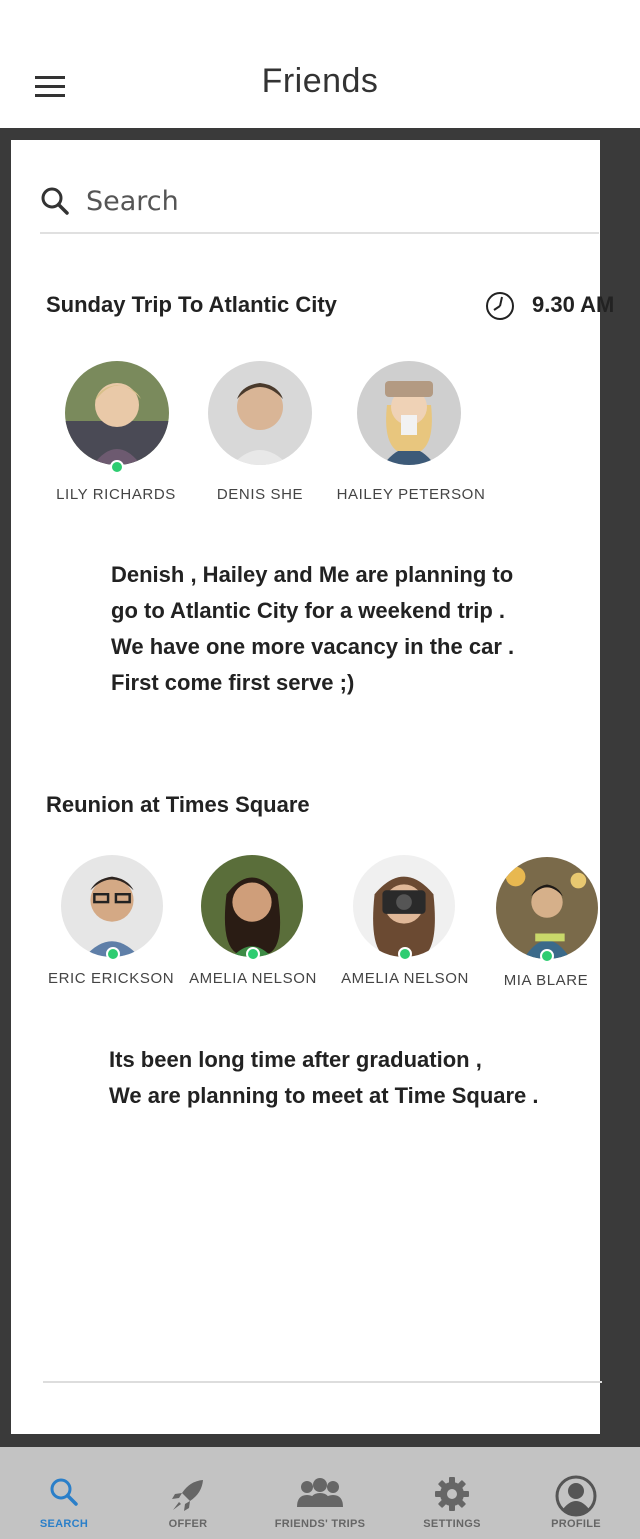 Image resolution: width=640 pixels, height=1539 pixels. What do you see at coordinates (312, 574) in the screenshot?
I see `description-line: Denish , Hailey and Me are planning to` at bounding box center [312, 574].